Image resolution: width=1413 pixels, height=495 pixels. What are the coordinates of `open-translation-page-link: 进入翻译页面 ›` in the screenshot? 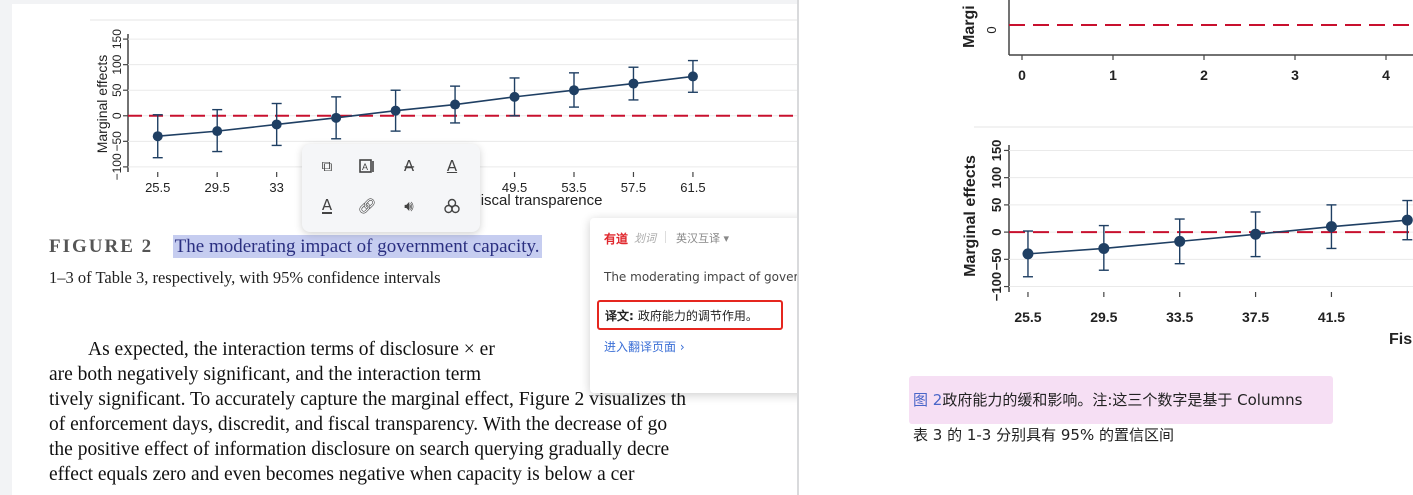 It's located at (644, 346).